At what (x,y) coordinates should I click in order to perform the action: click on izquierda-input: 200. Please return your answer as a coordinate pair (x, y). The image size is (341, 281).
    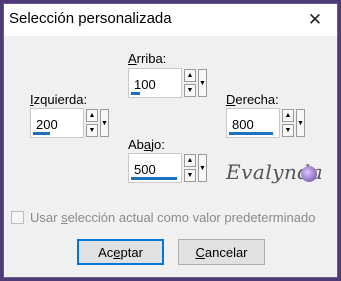
    Looking at the image, I should click on (57, 123).